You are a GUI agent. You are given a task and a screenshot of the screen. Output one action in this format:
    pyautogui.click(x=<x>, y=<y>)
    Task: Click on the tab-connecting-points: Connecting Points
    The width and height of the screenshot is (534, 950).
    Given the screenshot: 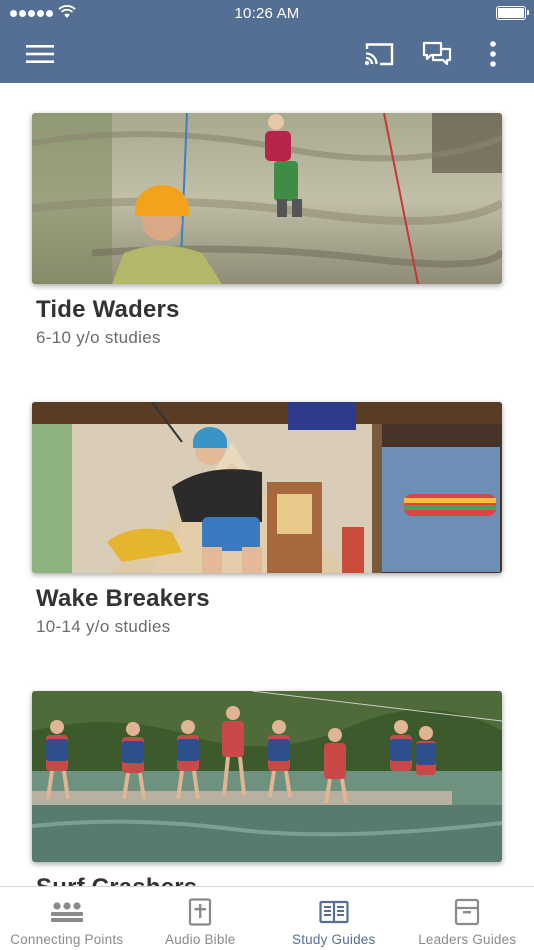 What is the action you would take?
    pyautogui.click(x=67, y=918)
    